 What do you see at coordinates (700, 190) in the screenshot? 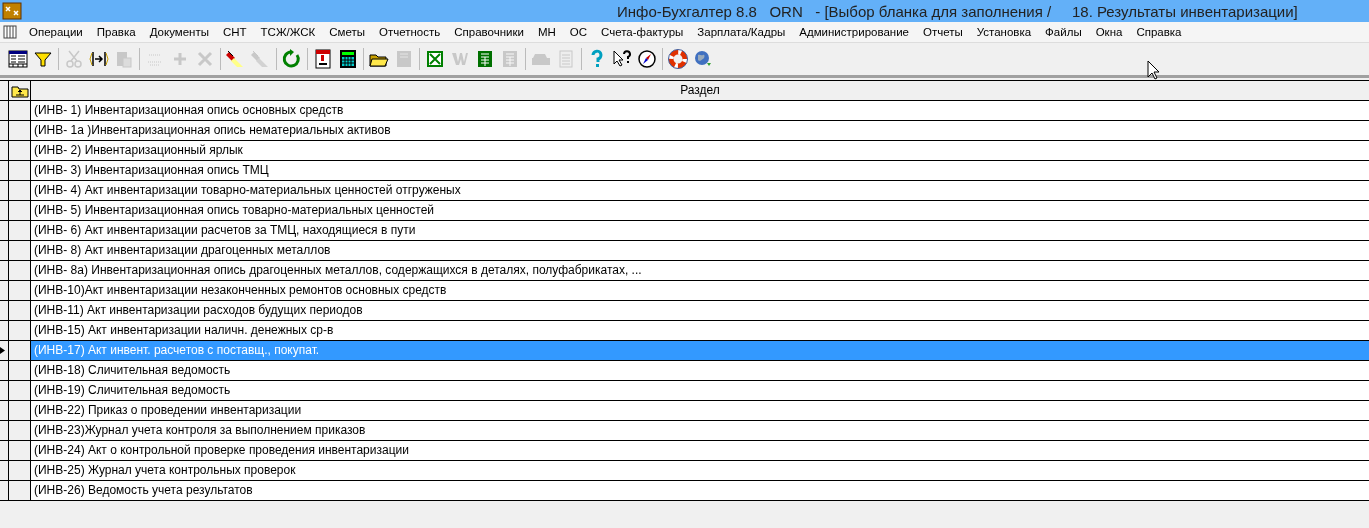
I see `table-cell: (ИНВ- 4) Акт инвентаризации товарно-материальных ценностей отгруженых` at bounding box center [700, 190].